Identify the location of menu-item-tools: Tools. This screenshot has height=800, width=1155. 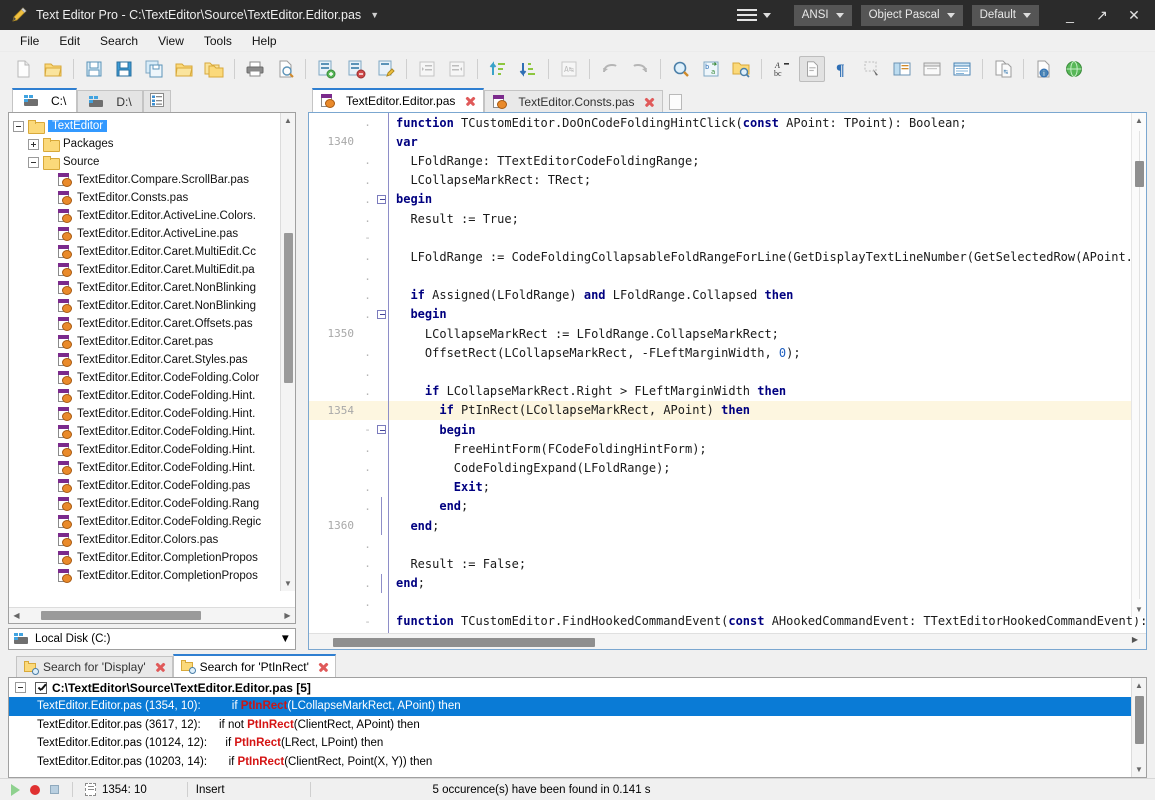
(218, 41).